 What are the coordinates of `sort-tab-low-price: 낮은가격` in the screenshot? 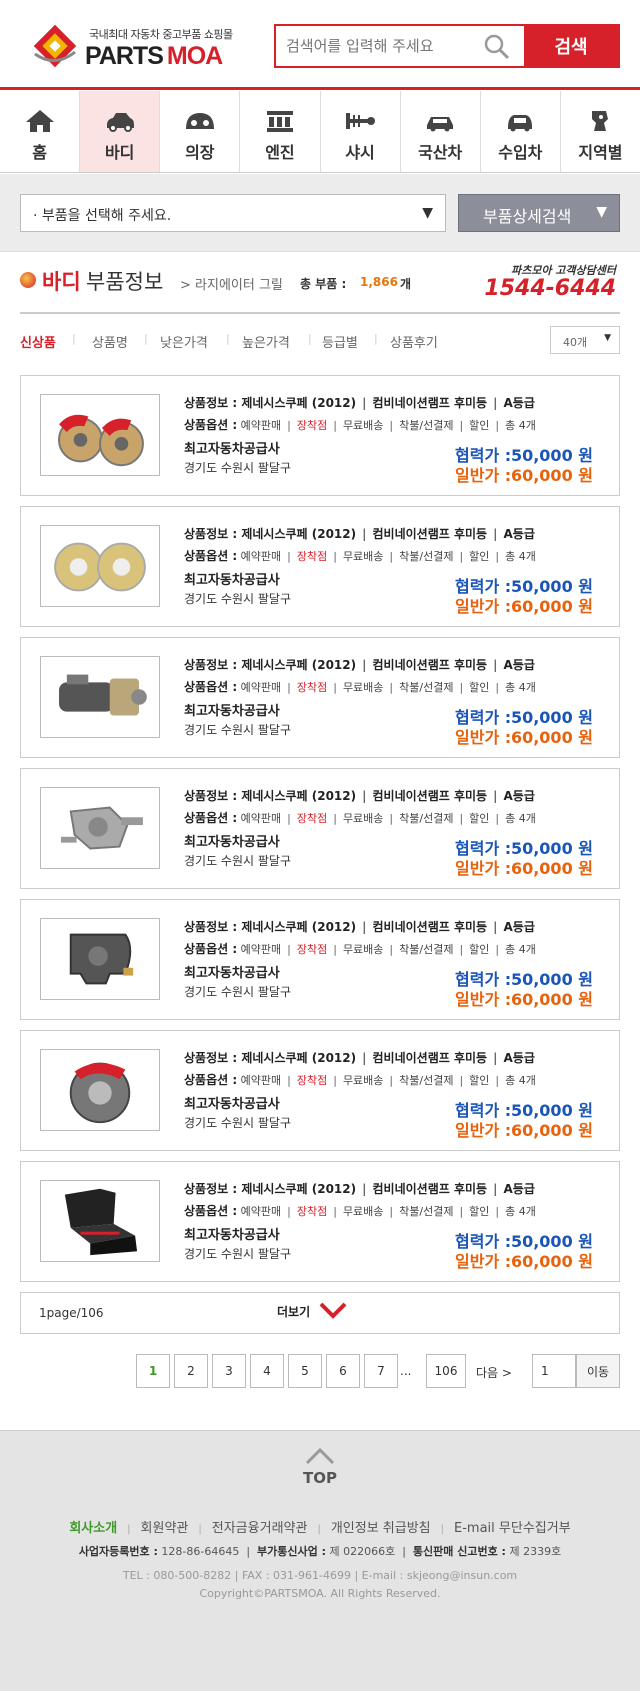 It's located at (184, 341).